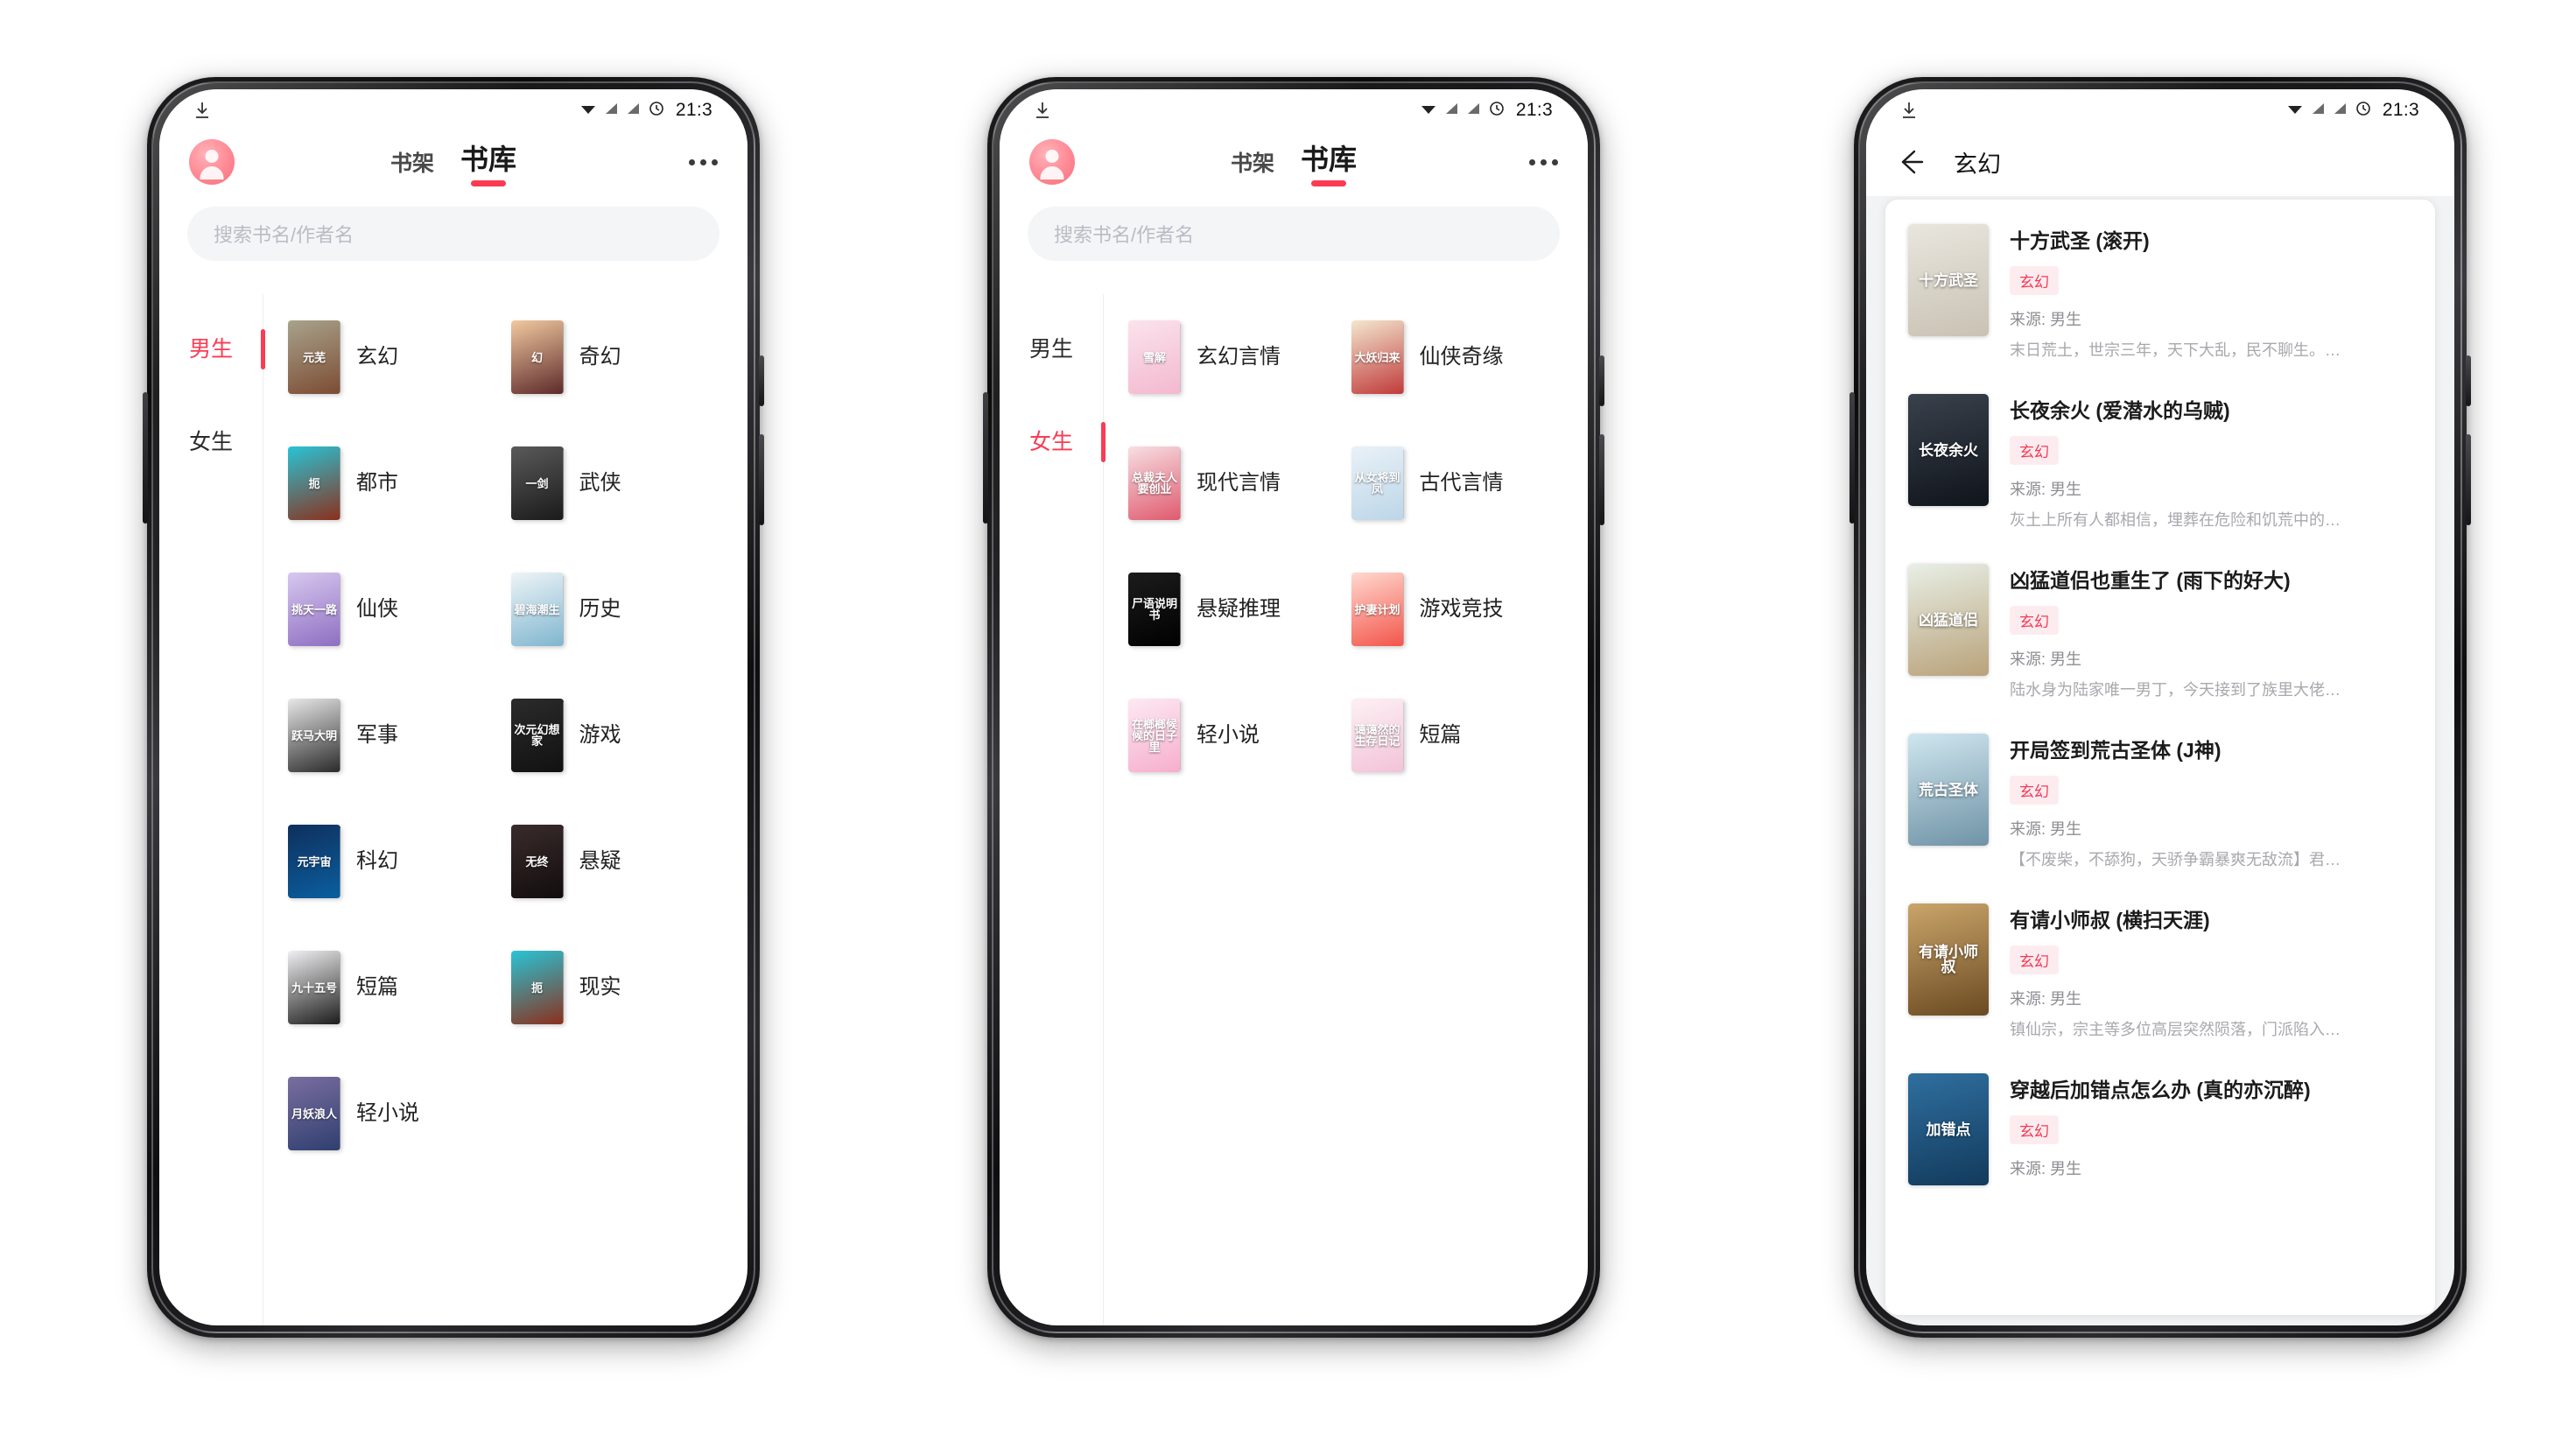 The height and width of the screenshot is (1434, 2576). Describe the element at coordinates (1463, 357) in the screenshot. I see `category-item: 大妖归来 仙侠奇缘` at that location.